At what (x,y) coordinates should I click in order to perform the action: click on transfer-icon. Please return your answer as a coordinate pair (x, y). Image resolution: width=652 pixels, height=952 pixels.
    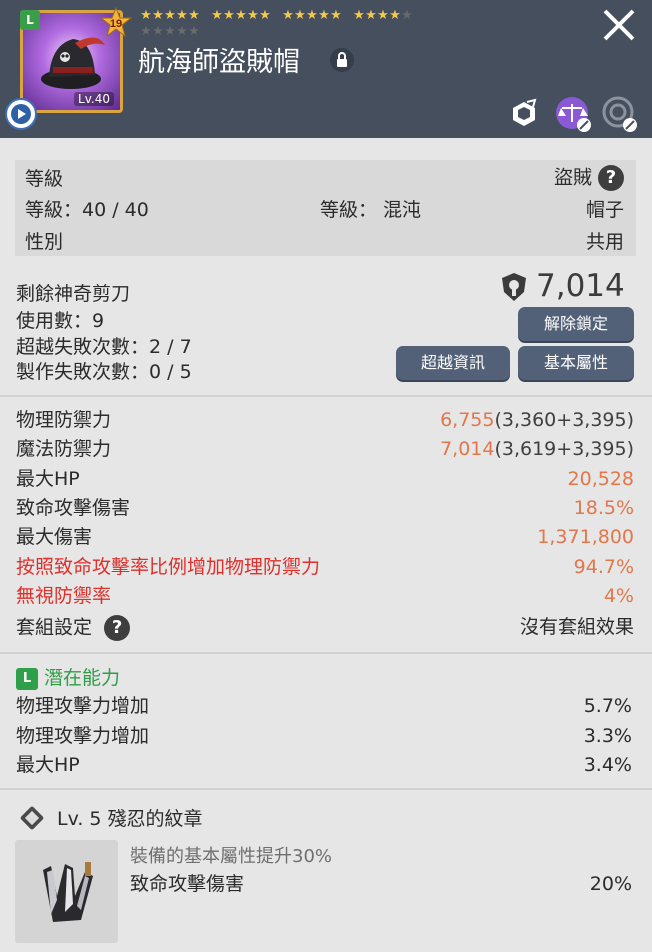
    Looking at the image, I should click on (525, 112).